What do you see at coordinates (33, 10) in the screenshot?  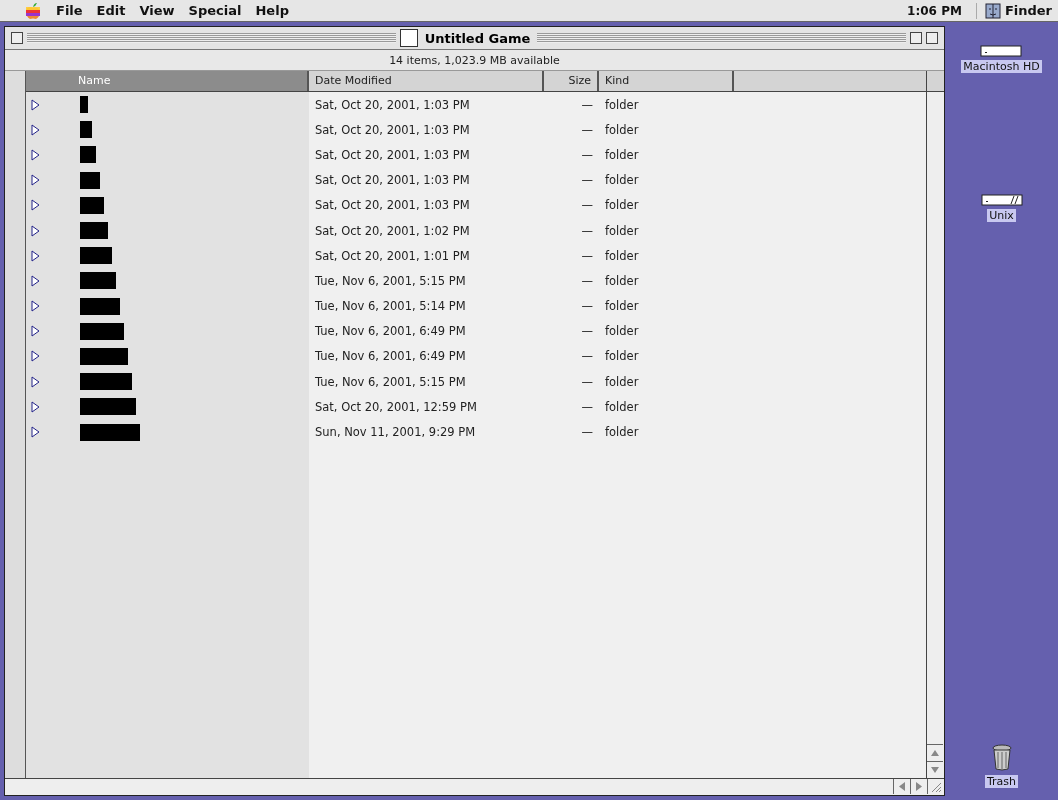 I see `apple-menu-icon` at bounding box center [33, 10].